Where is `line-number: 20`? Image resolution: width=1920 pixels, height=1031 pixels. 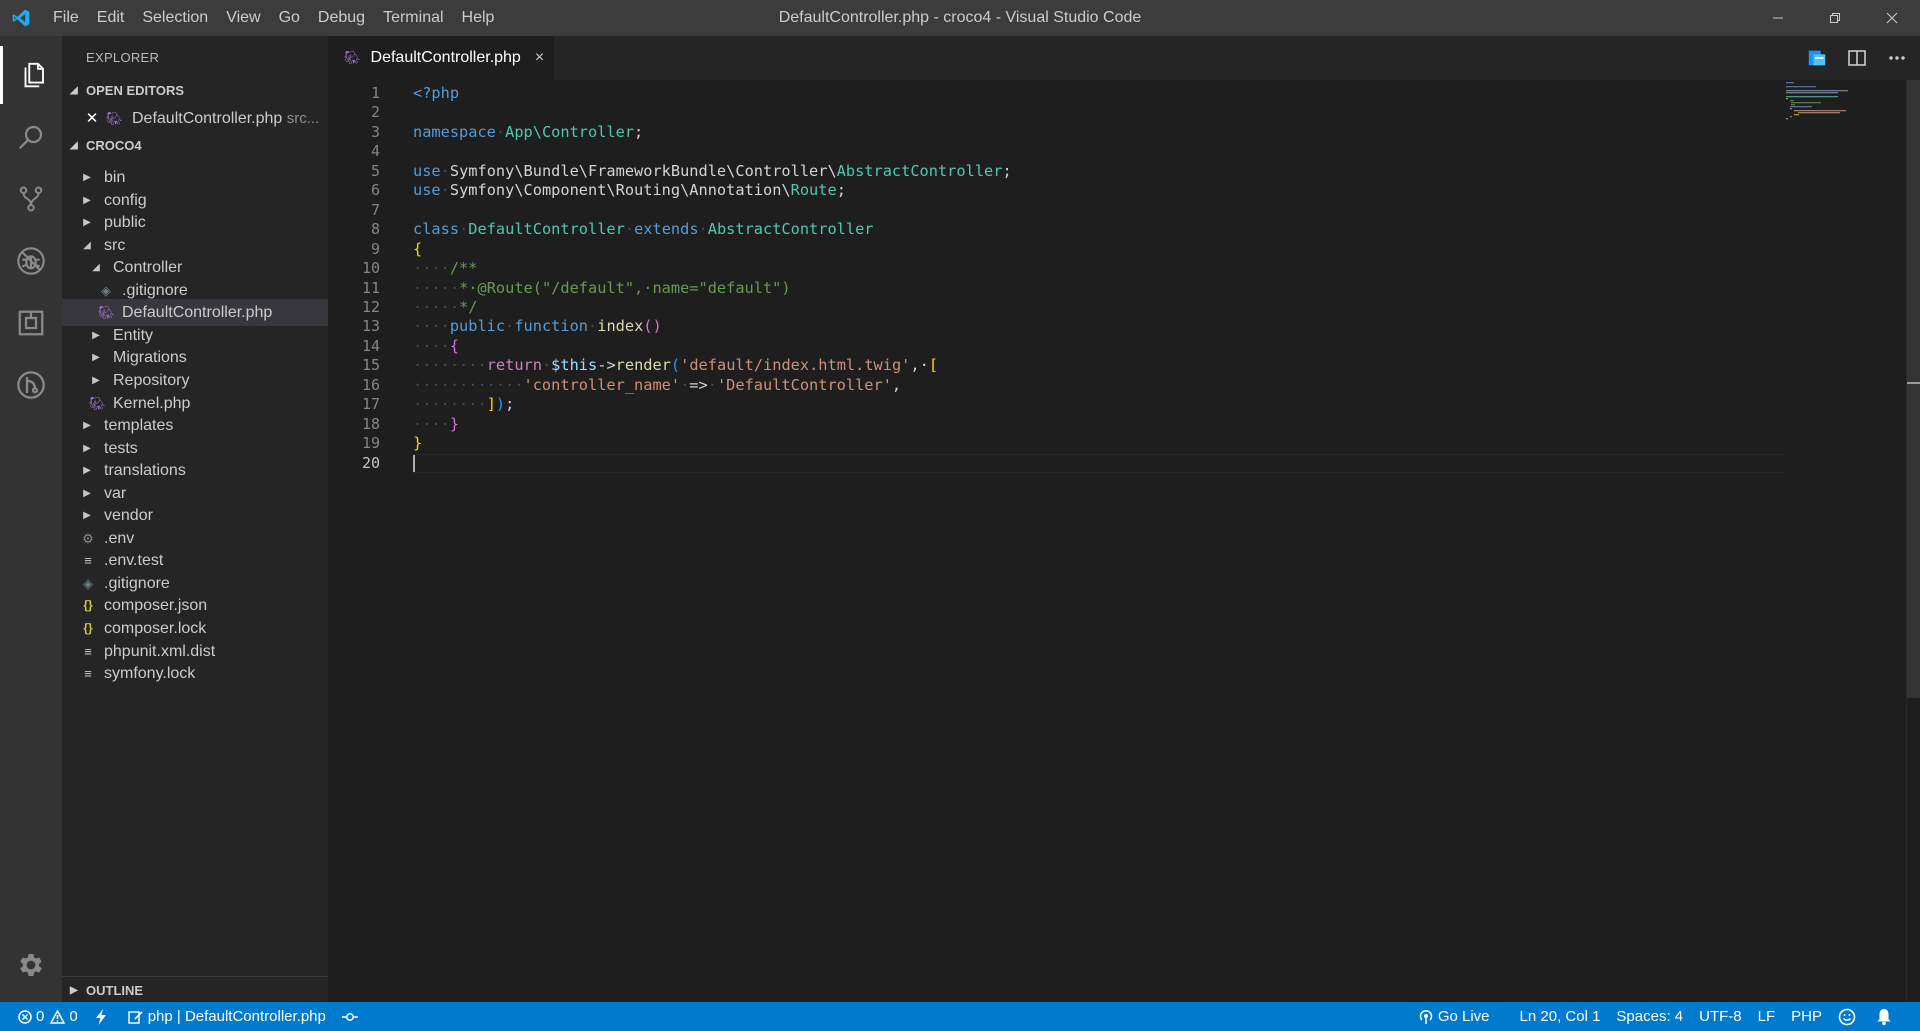
line-number: 20 is located at coordinates (370, 462).